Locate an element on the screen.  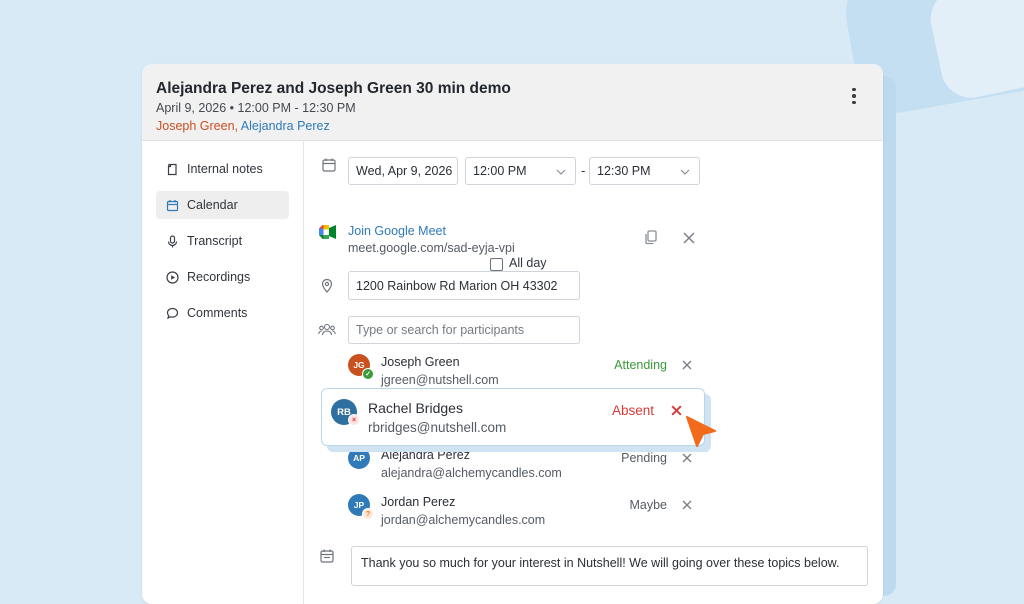
comment-icon is located at coordinates (172, 313).